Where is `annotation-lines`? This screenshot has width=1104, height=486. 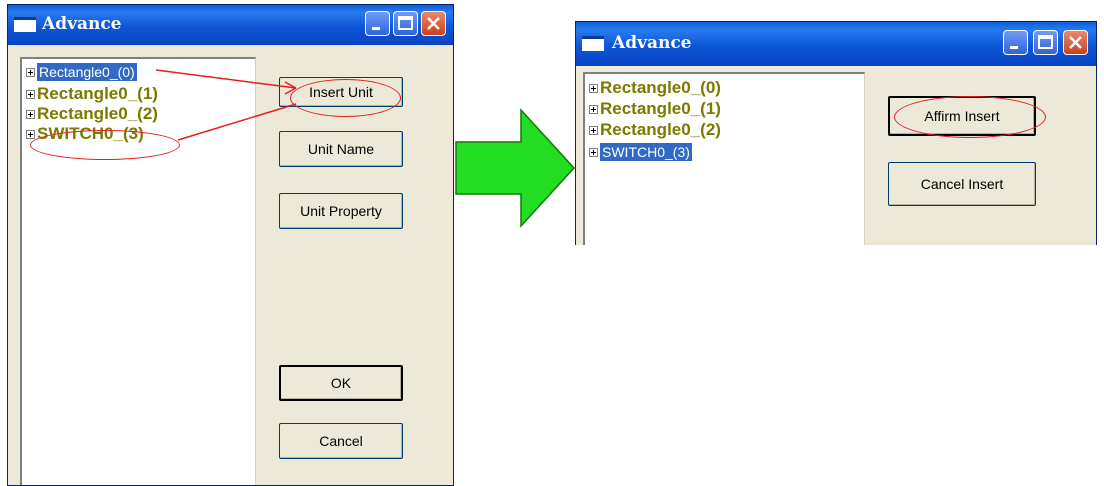
annotation-lines is located at coordinates (226, 105).